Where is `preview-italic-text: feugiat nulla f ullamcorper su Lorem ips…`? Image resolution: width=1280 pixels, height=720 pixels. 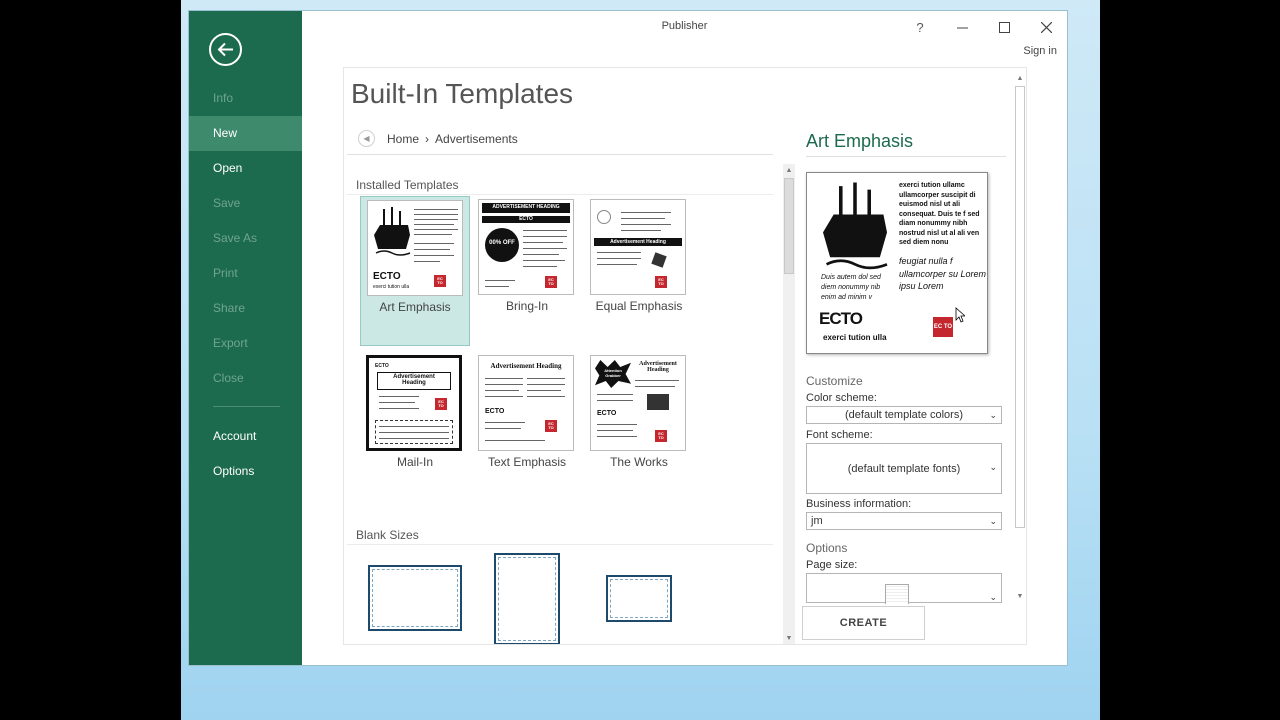
preview-italic-text: feugiat nulla f ullamcorper su Lorem ips… is located at coordinates (943, 273).